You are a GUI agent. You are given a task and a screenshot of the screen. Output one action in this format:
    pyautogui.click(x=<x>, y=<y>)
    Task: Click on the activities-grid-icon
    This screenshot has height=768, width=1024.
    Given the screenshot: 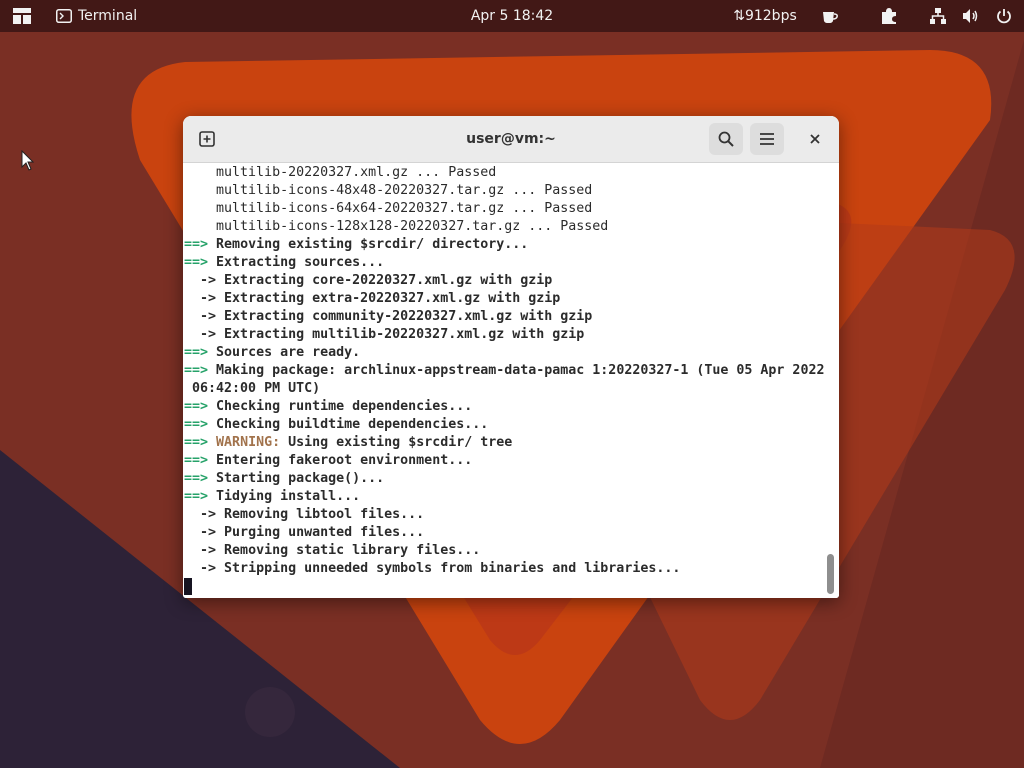 What is the action you would take?
    pyautogui.click(x=22, y=16)
    